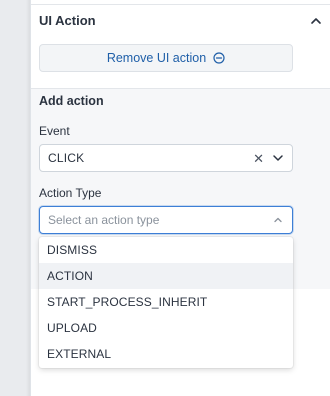 The width and height of the screenshot is (330, 396). I want to click on remove-ui-action-label: Remove UI action, so click(156, 58).